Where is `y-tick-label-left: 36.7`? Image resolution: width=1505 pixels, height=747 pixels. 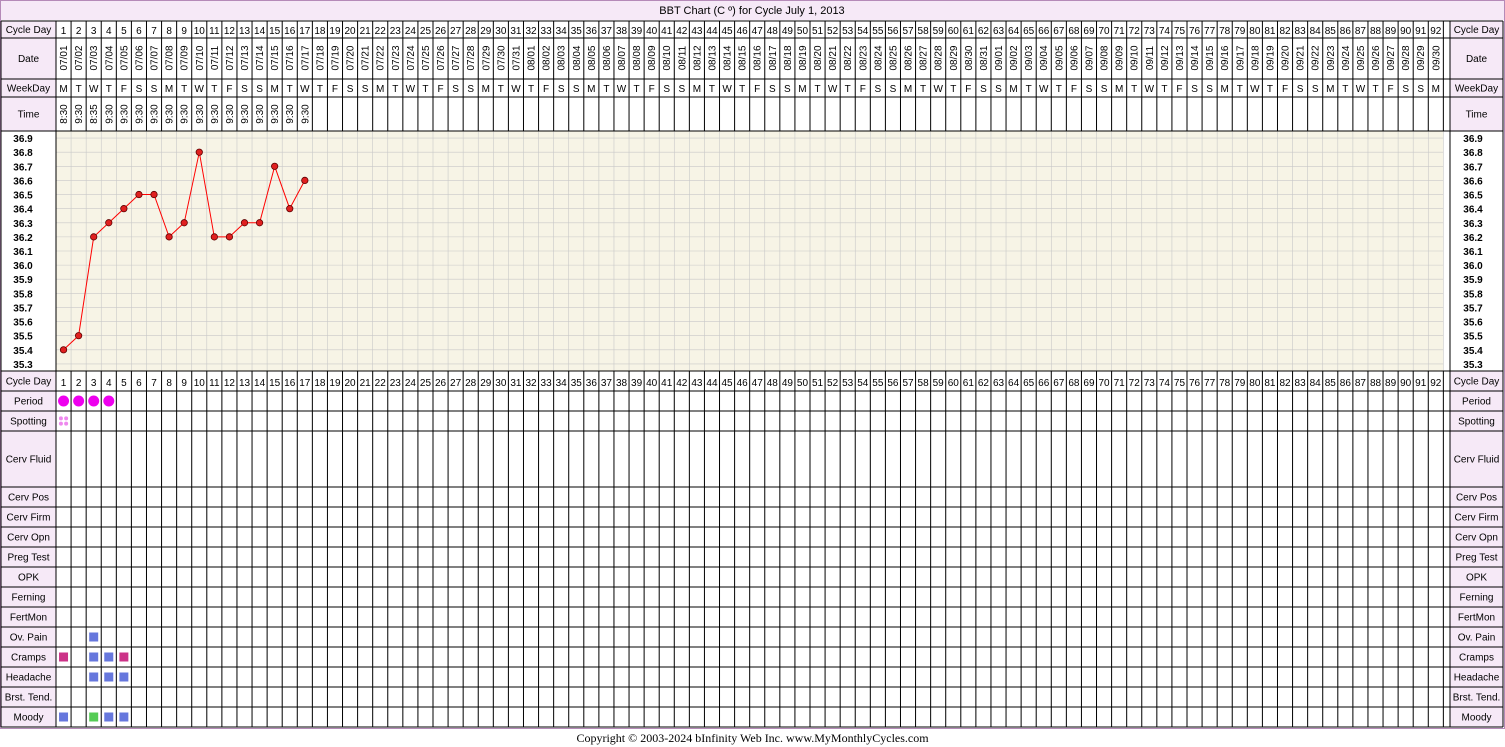 y-tick-label-left: 36.7 is located at coordinates (23, 167).